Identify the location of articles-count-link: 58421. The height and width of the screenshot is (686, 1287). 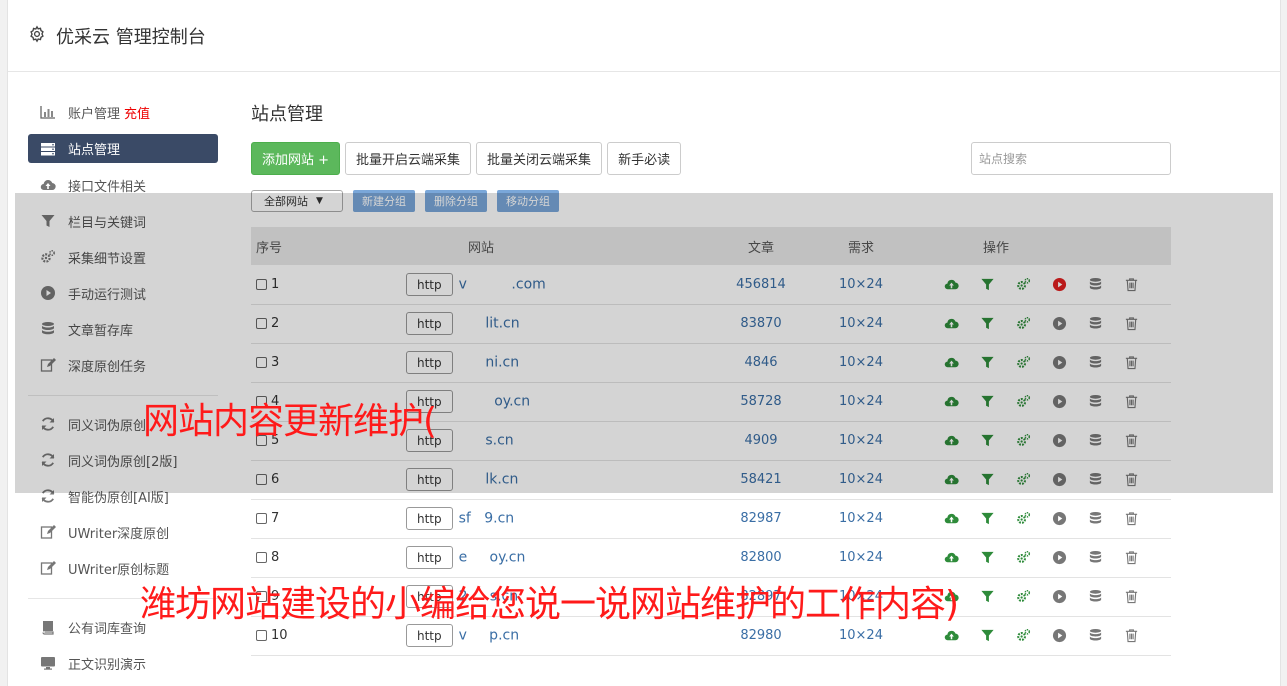
(761, 480).